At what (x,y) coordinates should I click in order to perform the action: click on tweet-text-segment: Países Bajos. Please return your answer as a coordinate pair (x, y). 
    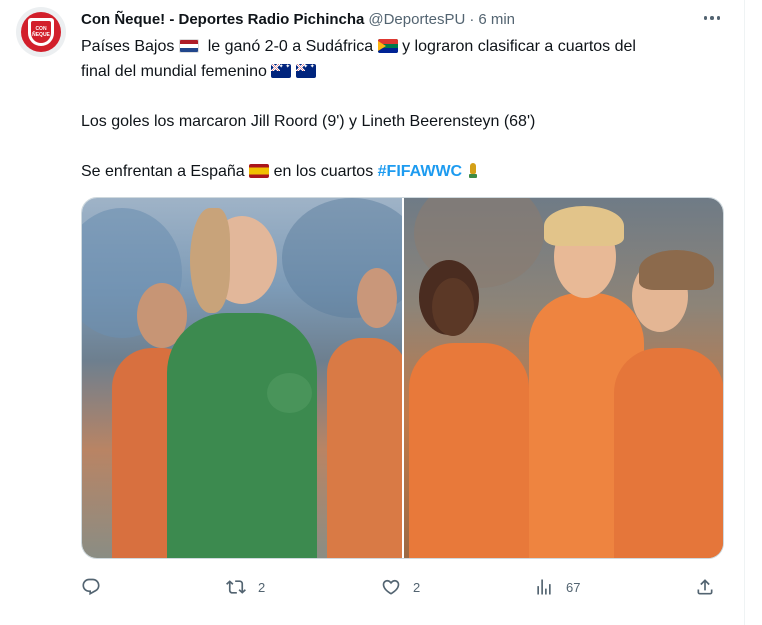
    Looking at the image, I should click on (128, 46).